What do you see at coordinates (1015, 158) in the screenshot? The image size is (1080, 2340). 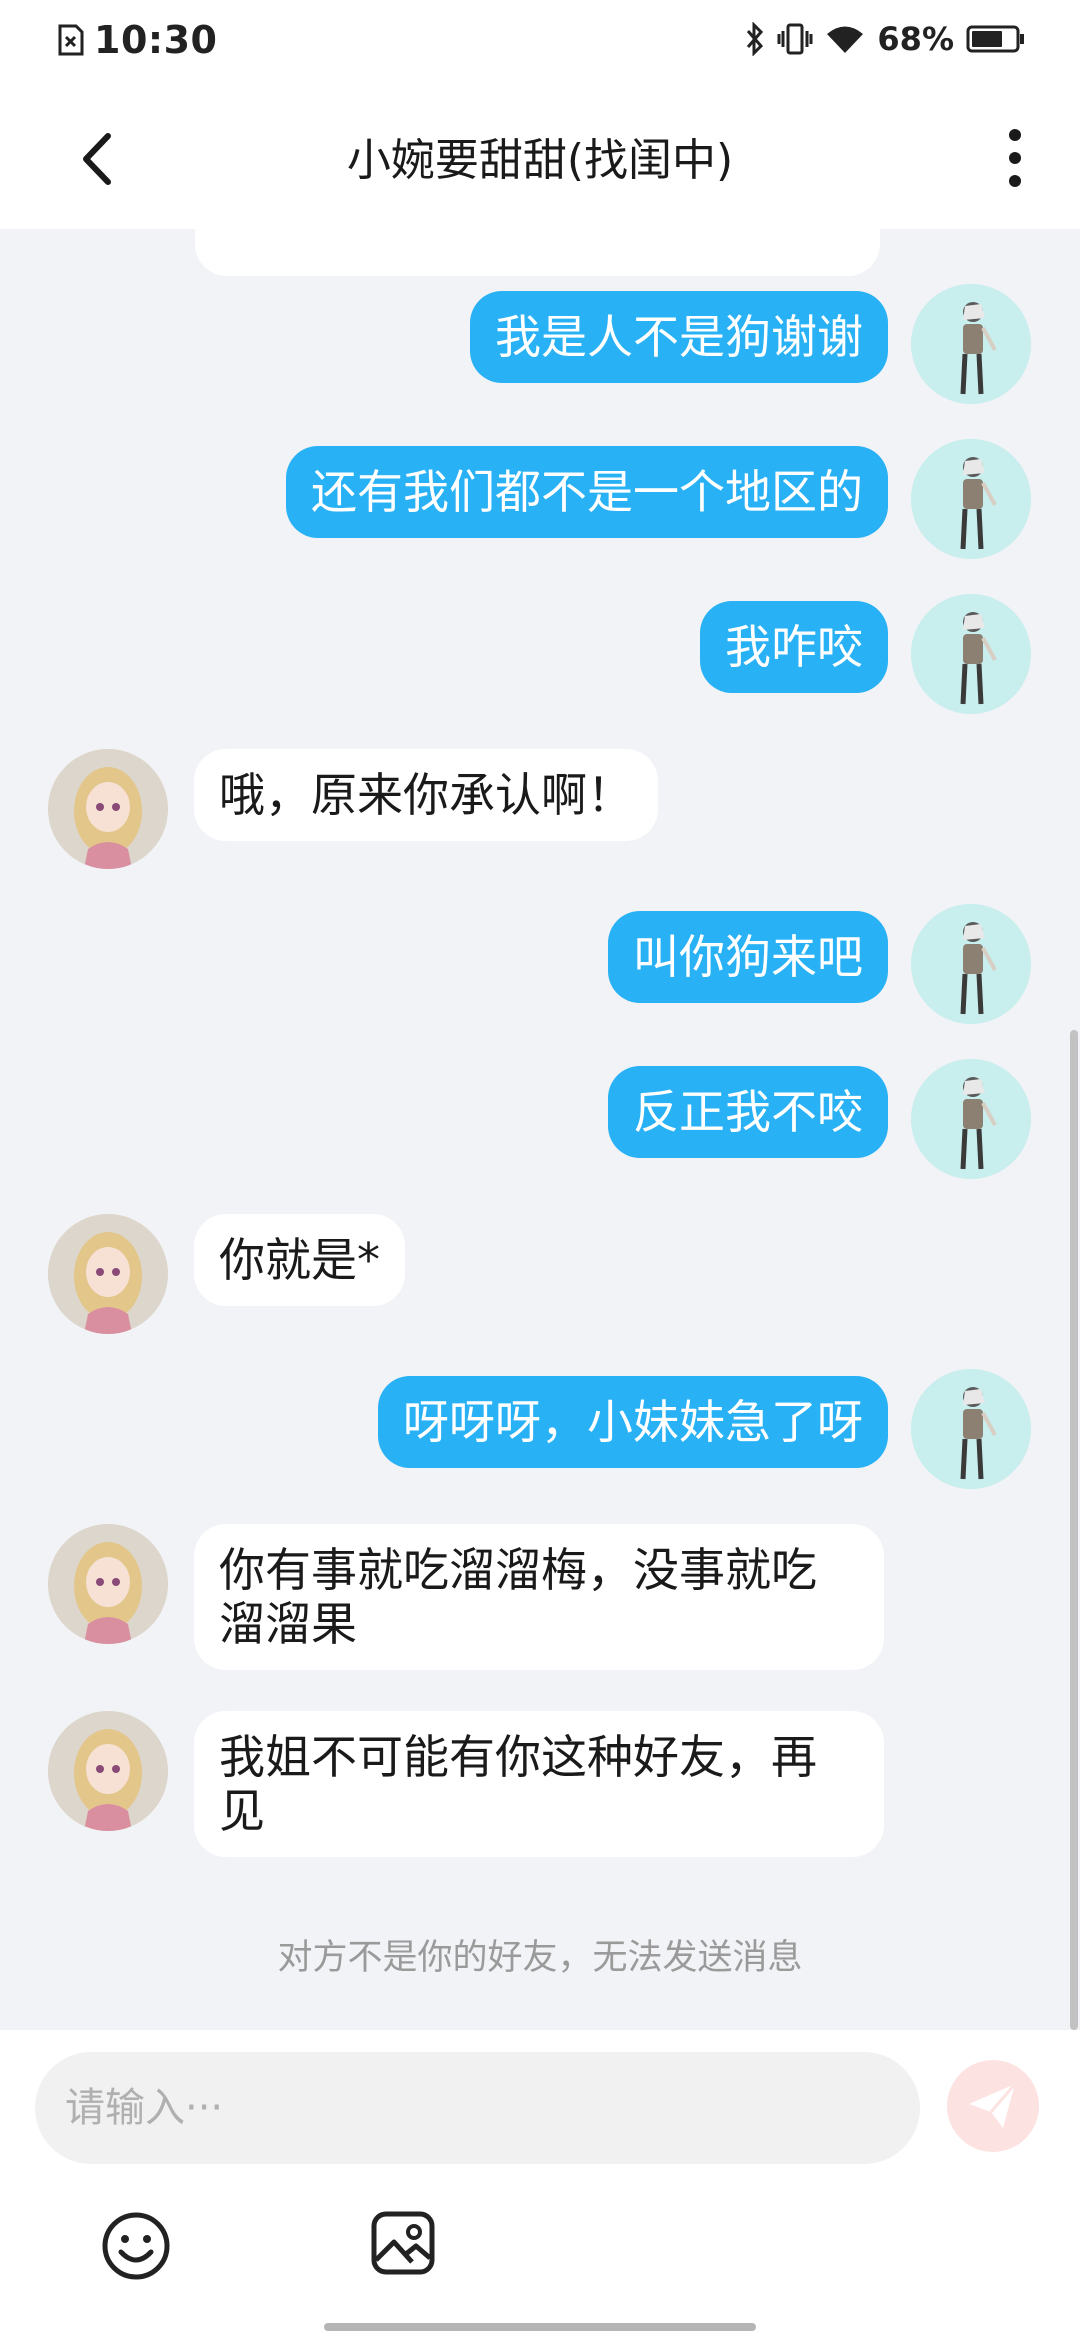 I see `more-options-icon` at bounding box center [1015, 158].